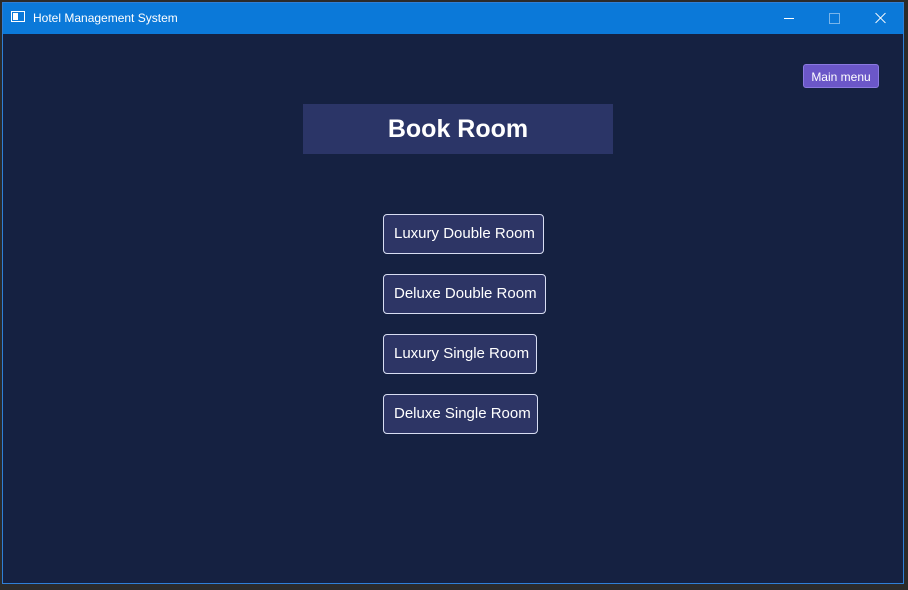  Describe the element at coordinates (18, 16) in the screenshot. I see `app-icon` at that location.